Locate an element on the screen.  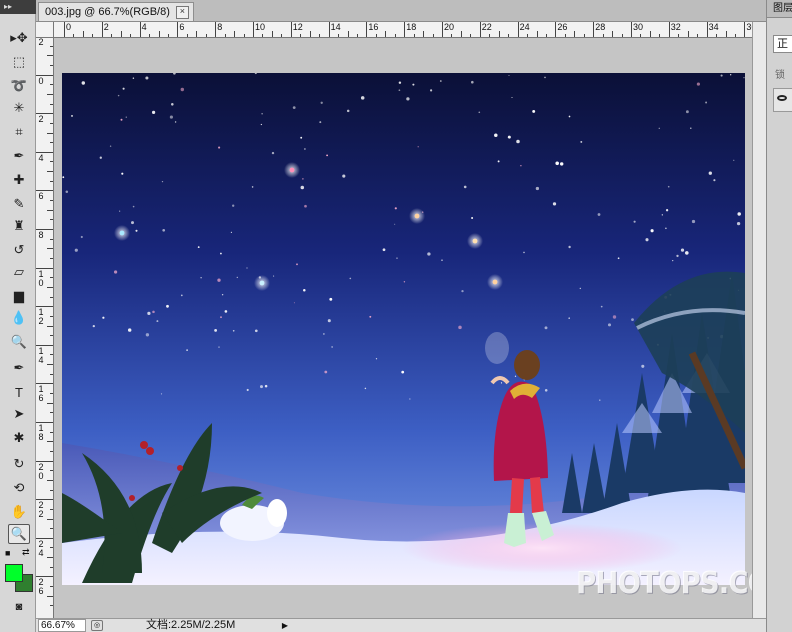
status-preview-icon: ◎ is located at coordinates (97, 625).